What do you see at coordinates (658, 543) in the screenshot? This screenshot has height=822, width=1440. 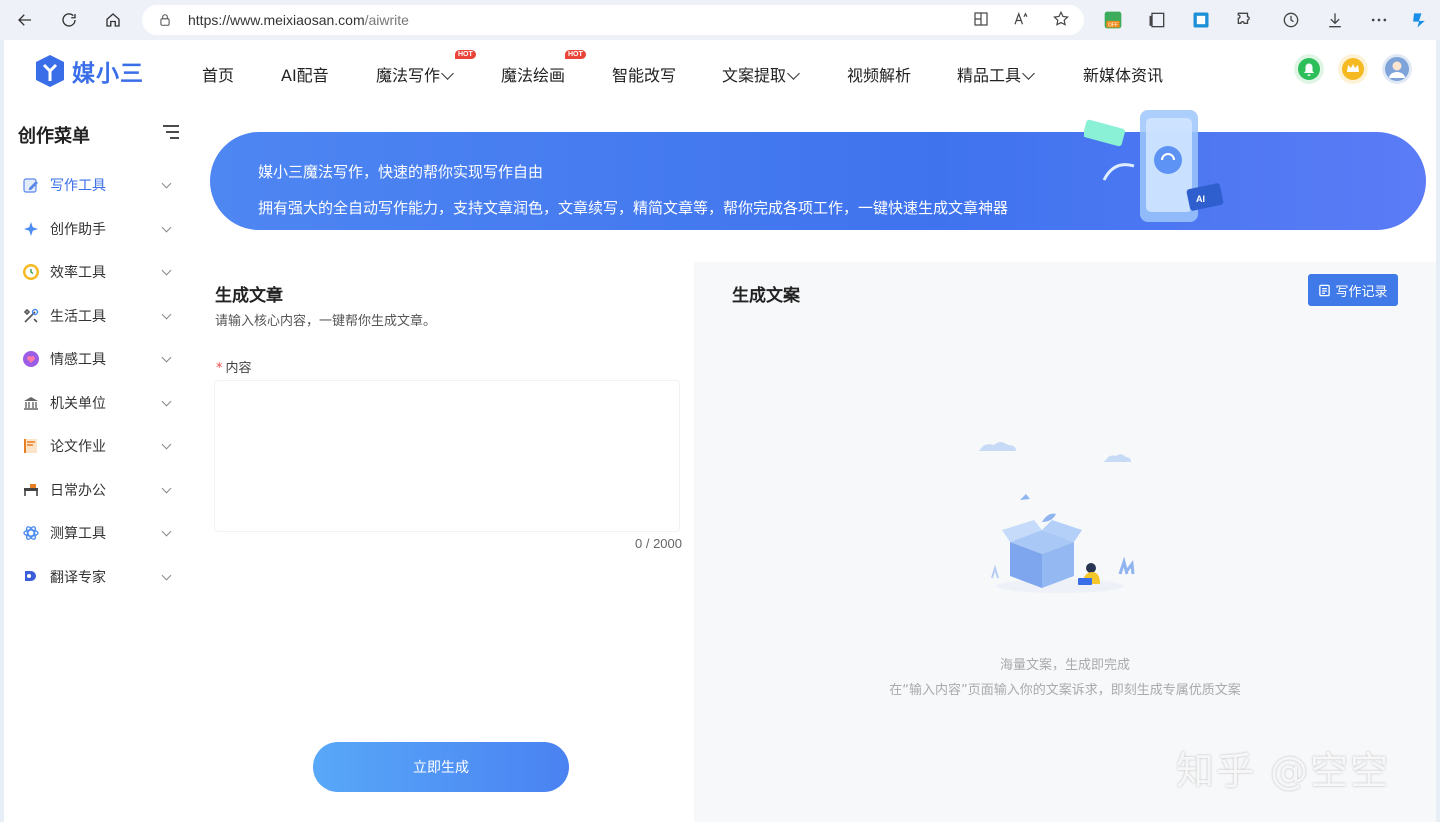 I see `character-counter: 0 / 2000` at bounding box center [658, 543].